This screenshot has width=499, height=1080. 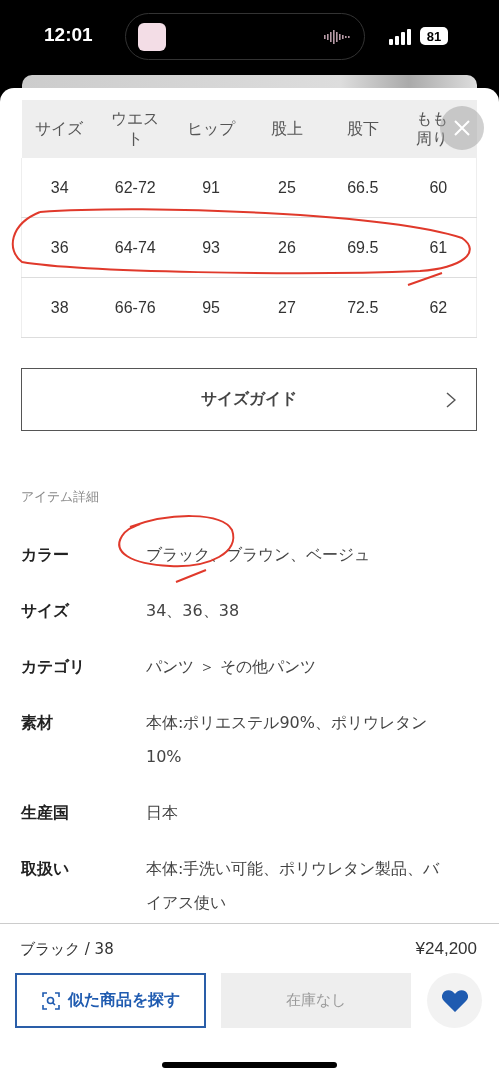 What do you see at coordinates (287, 129) in the screenshot?
I see `column-header: 股上` at bounding box center [287, 129].